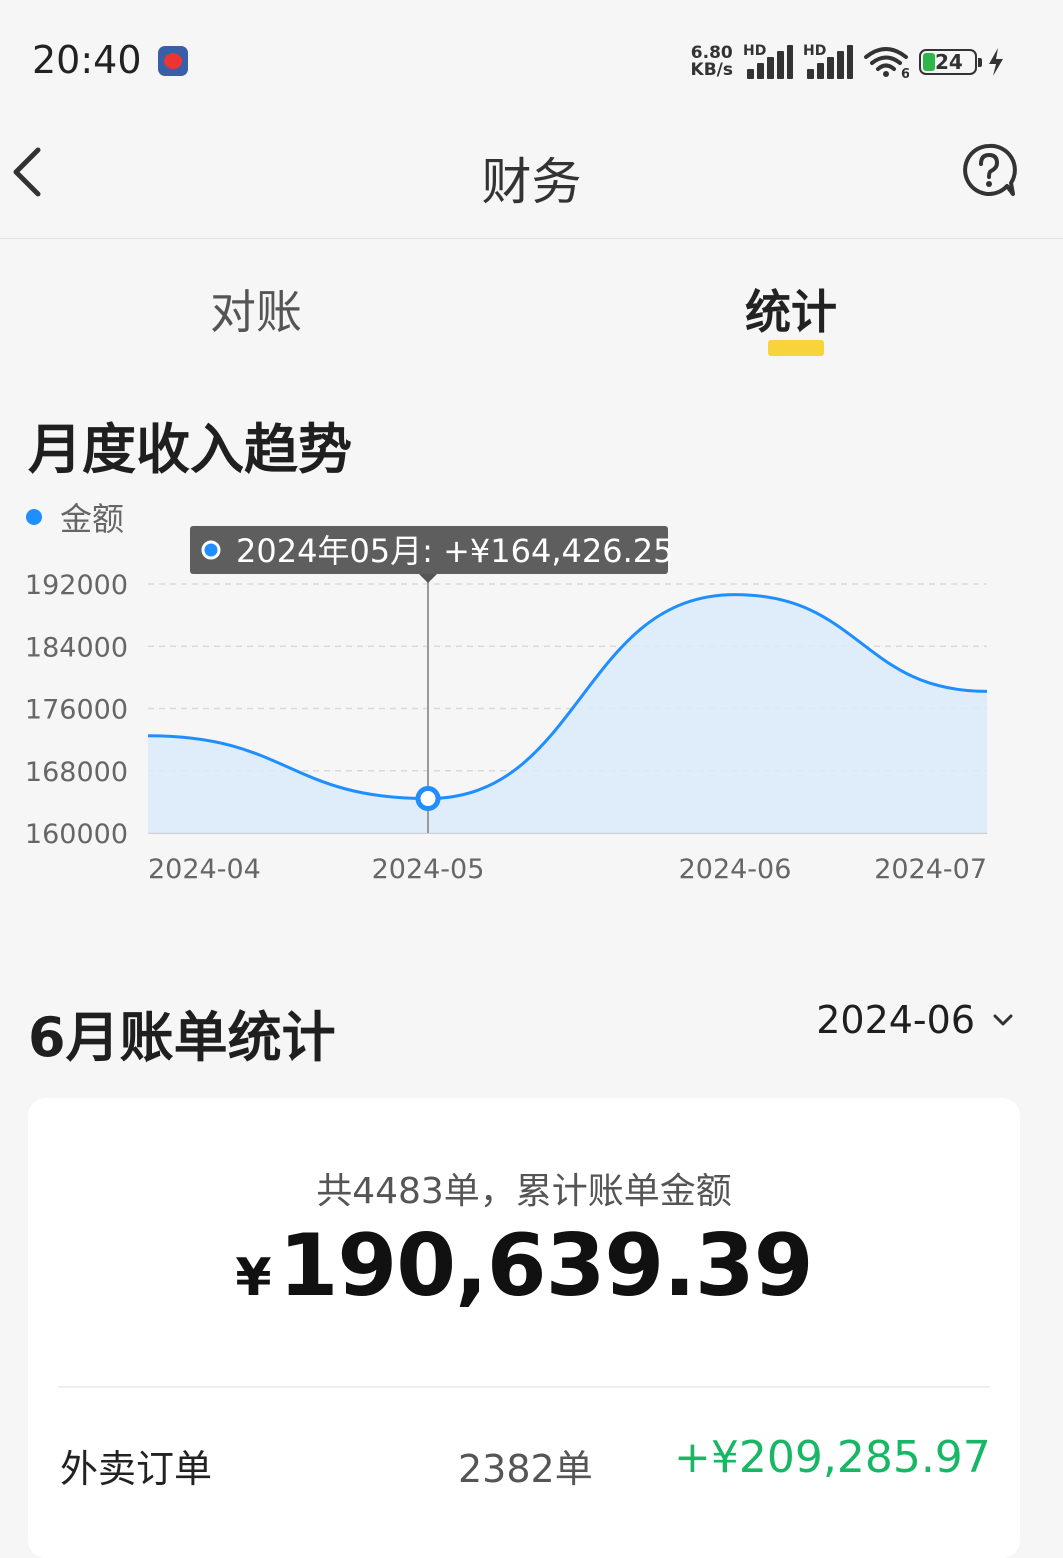  Describe the element at coordinates (253, 1278) in the screenshot. I see `currency-symbol: ¥` at that location.